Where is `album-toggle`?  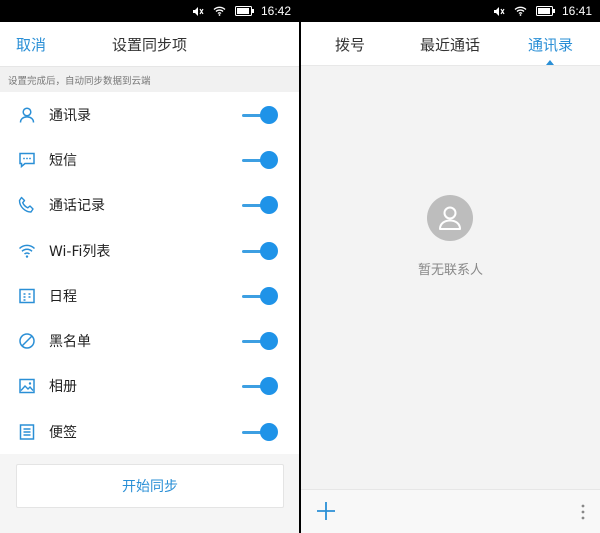
album-toggle is located at coordinates (260, 386).